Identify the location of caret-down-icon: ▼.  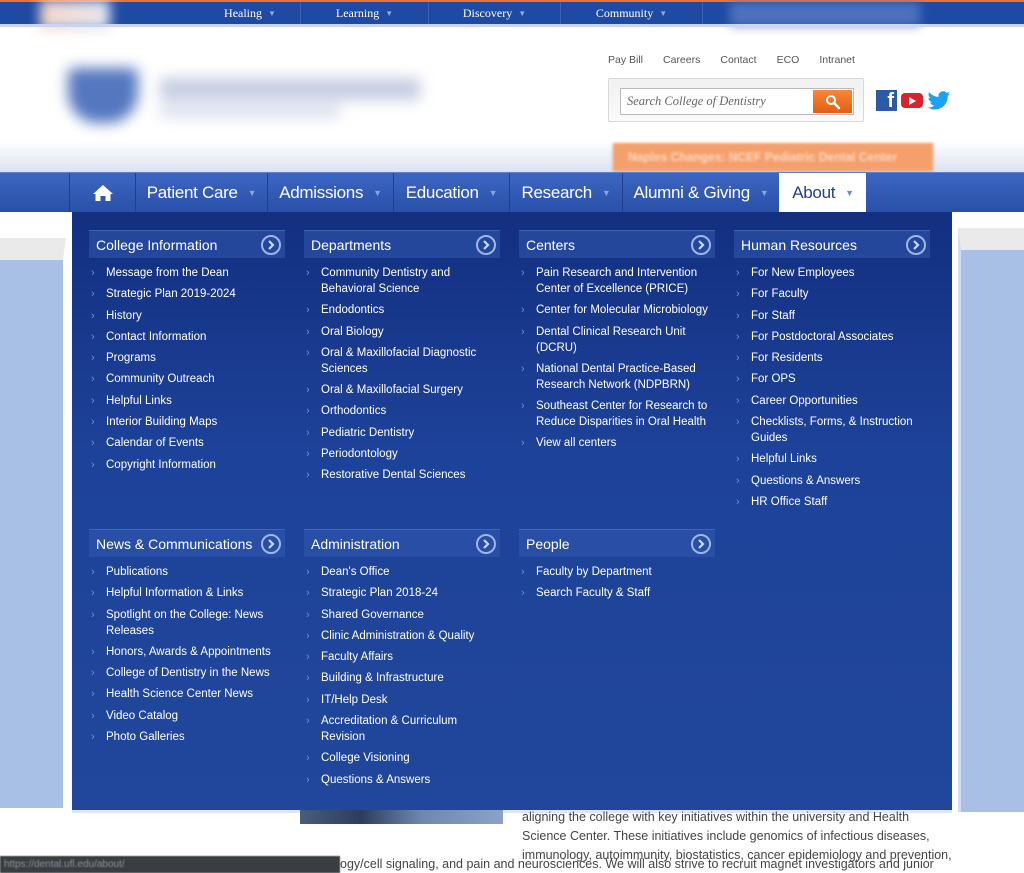
(849, 192).